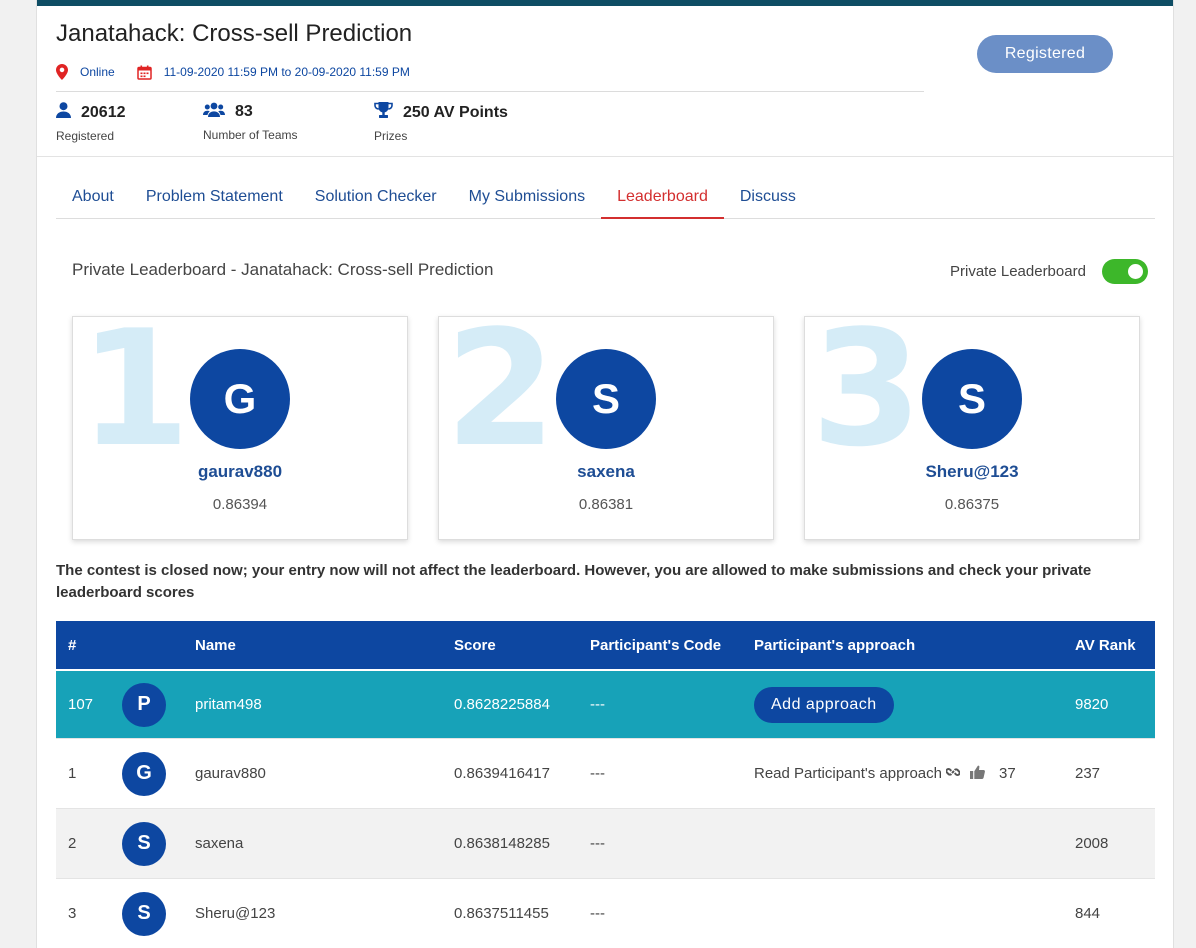 The height and width of the screenshot is (948, 1196). I want to click on users-icon, so click(214, 112).